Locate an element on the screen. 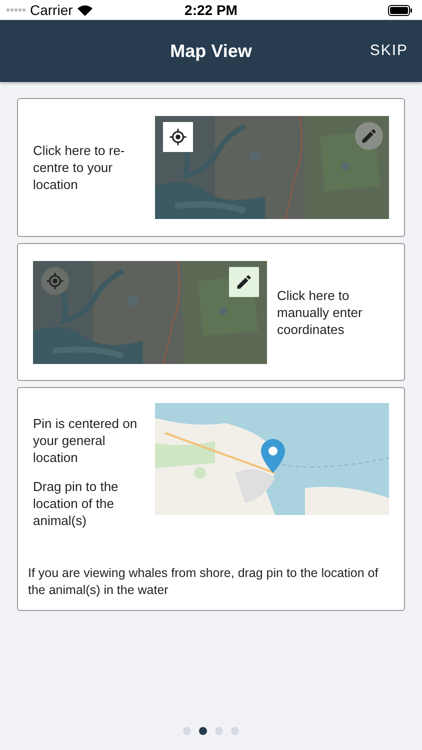 The height and width of the screenshot is (750, 422). status-time: 2:22 PM is located at coordinates (211, 10).